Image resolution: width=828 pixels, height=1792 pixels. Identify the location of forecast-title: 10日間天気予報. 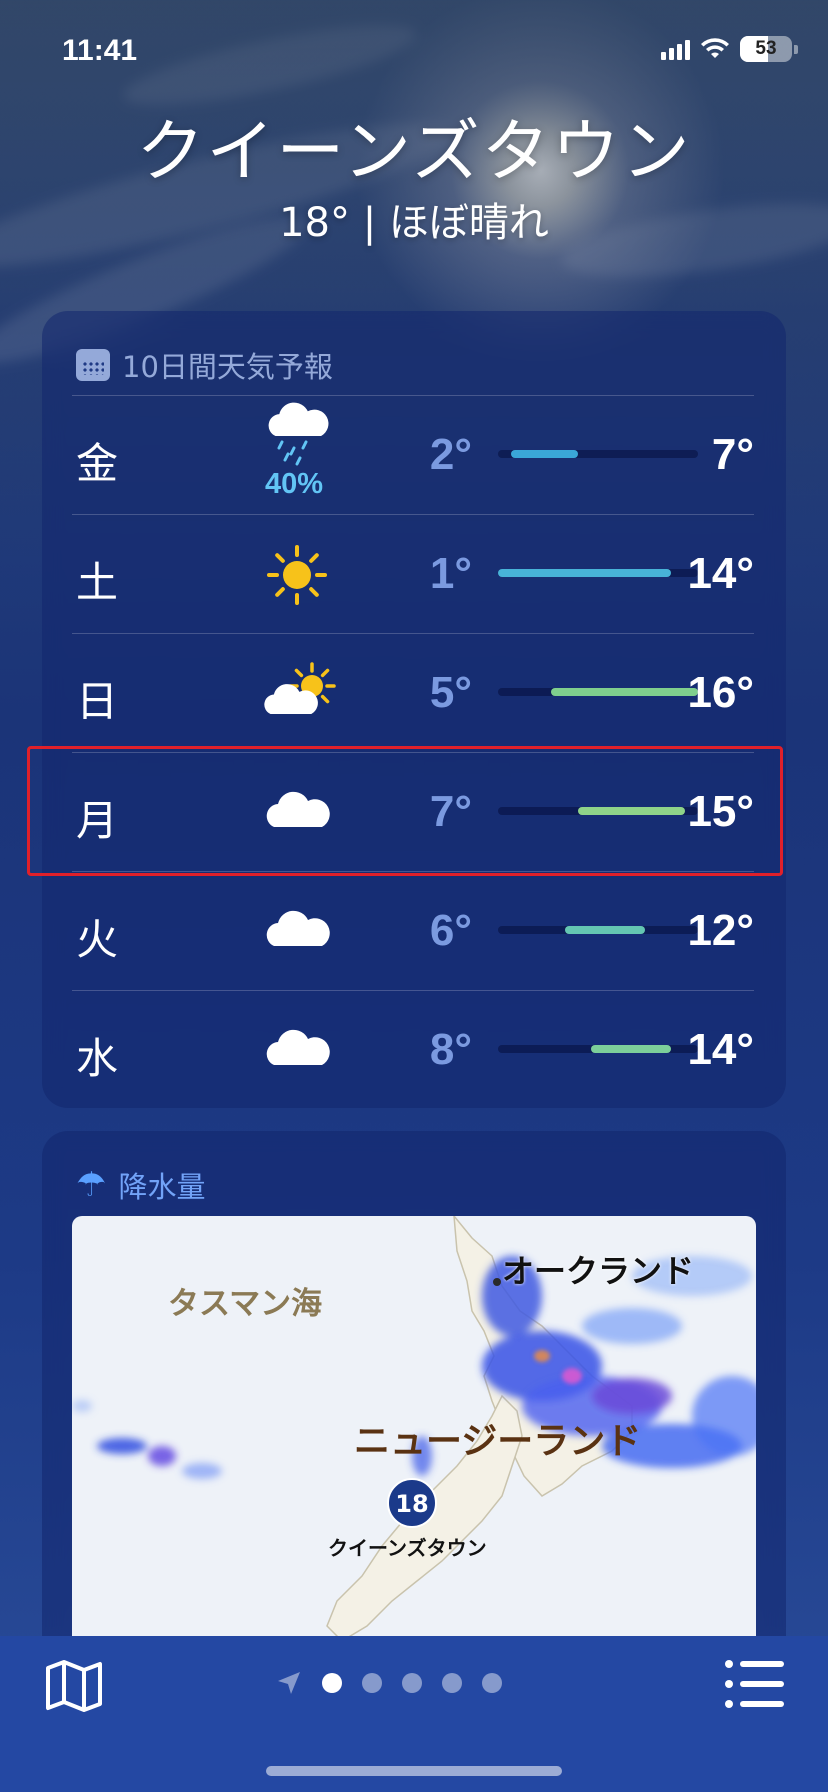
(227, 367).